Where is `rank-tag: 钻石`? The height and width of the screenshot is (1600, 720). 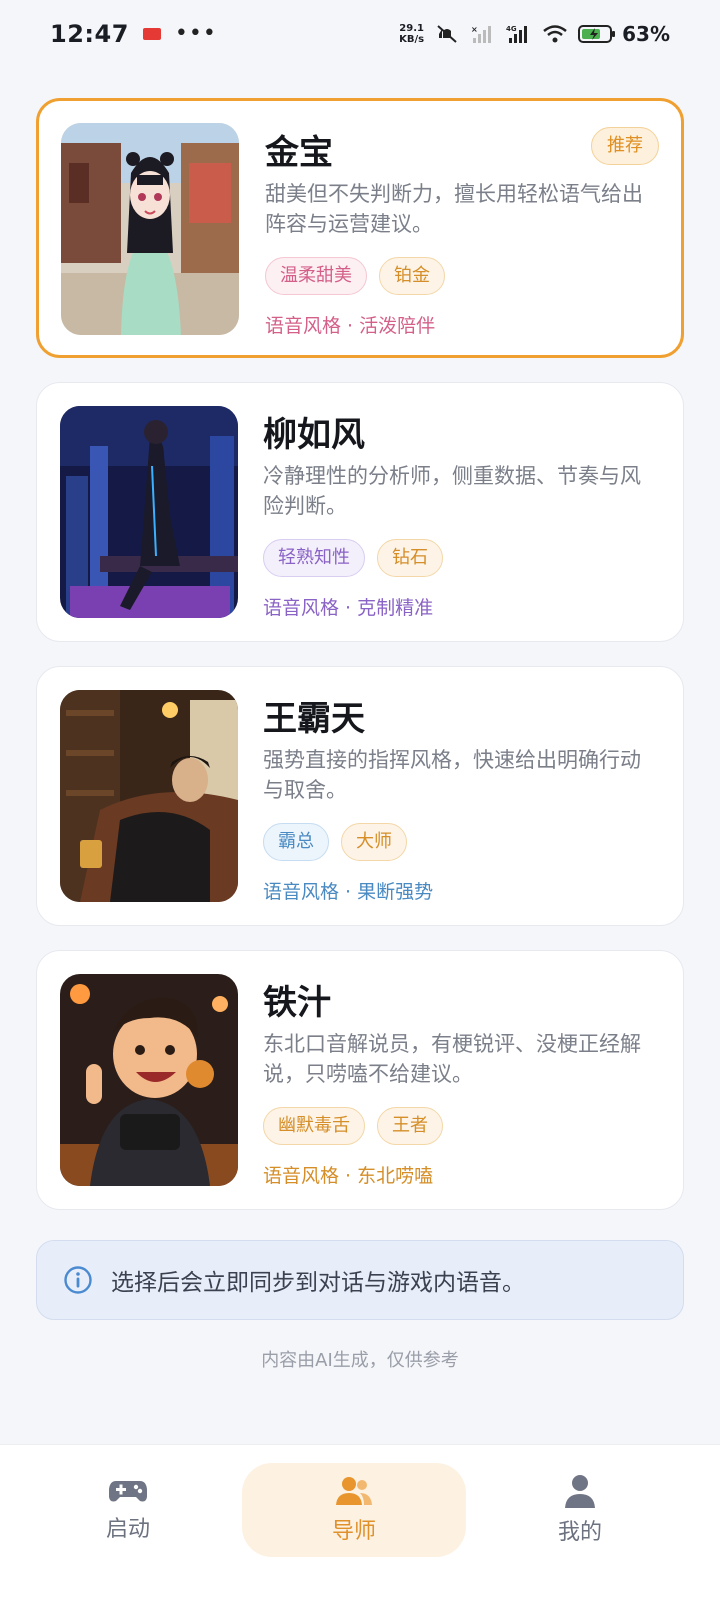
rank-tag: 钻石 is located at coordinates (410, 558).